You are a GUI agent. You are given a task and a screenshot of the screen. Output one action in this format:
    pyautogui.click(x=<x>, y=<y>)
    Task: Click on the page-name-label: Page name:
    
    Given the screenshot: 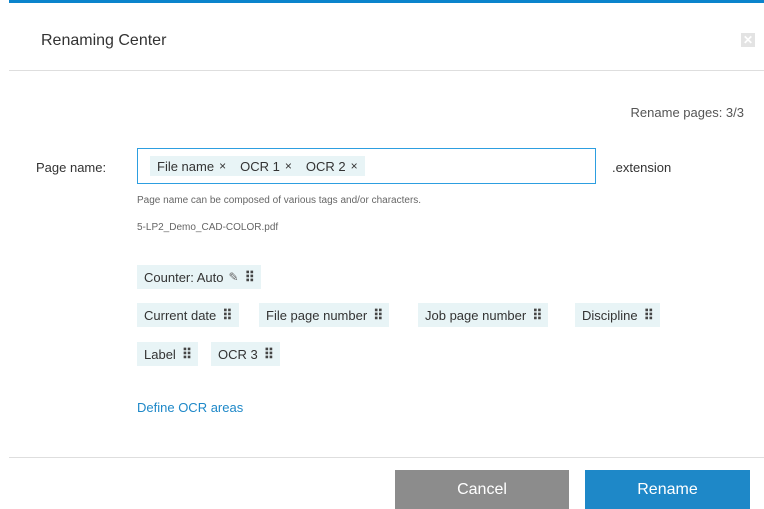 What is the action you would take?
    pyautogui.click(x=71, y=167)
    